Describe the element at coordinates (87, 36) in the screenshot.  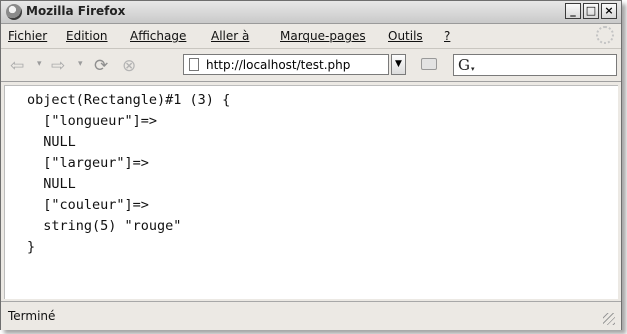
I see `menu-edition: Edition` at that location.